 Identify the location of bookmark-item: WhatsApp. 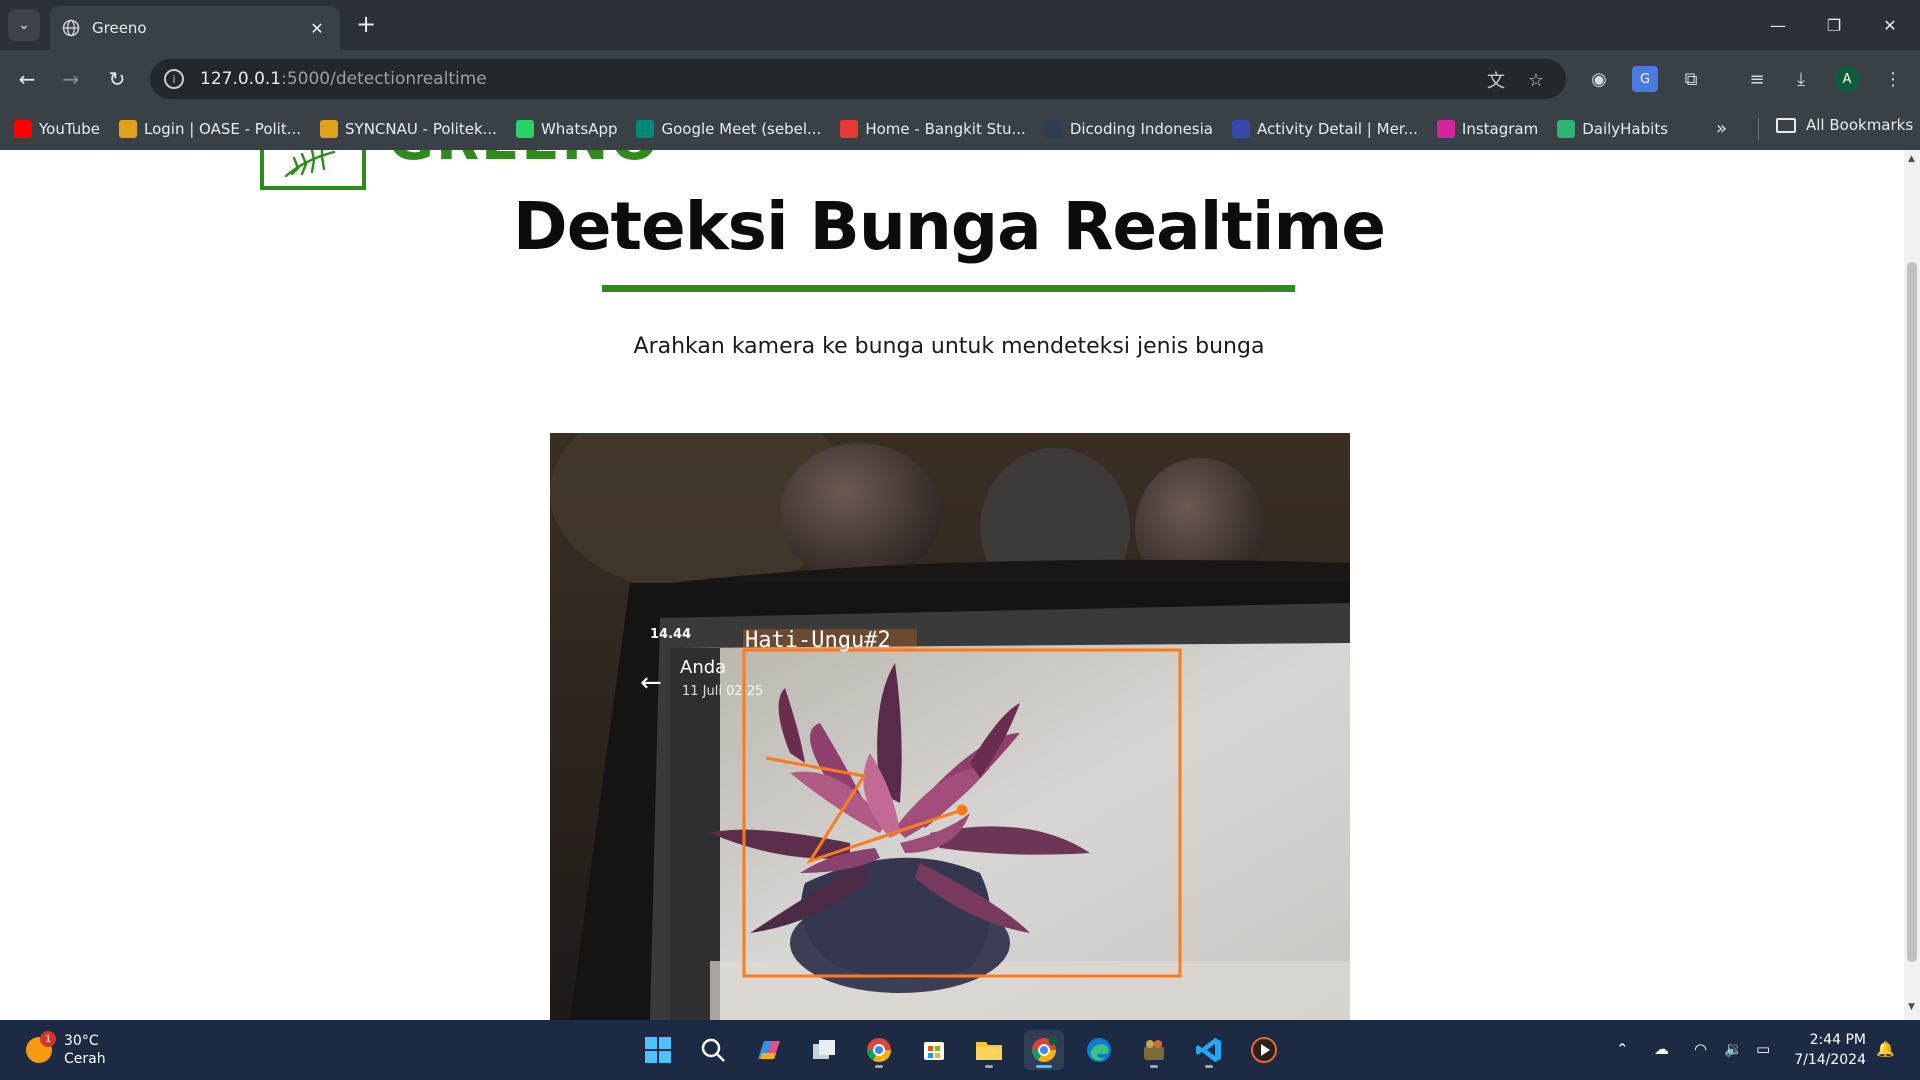
(566, 129).